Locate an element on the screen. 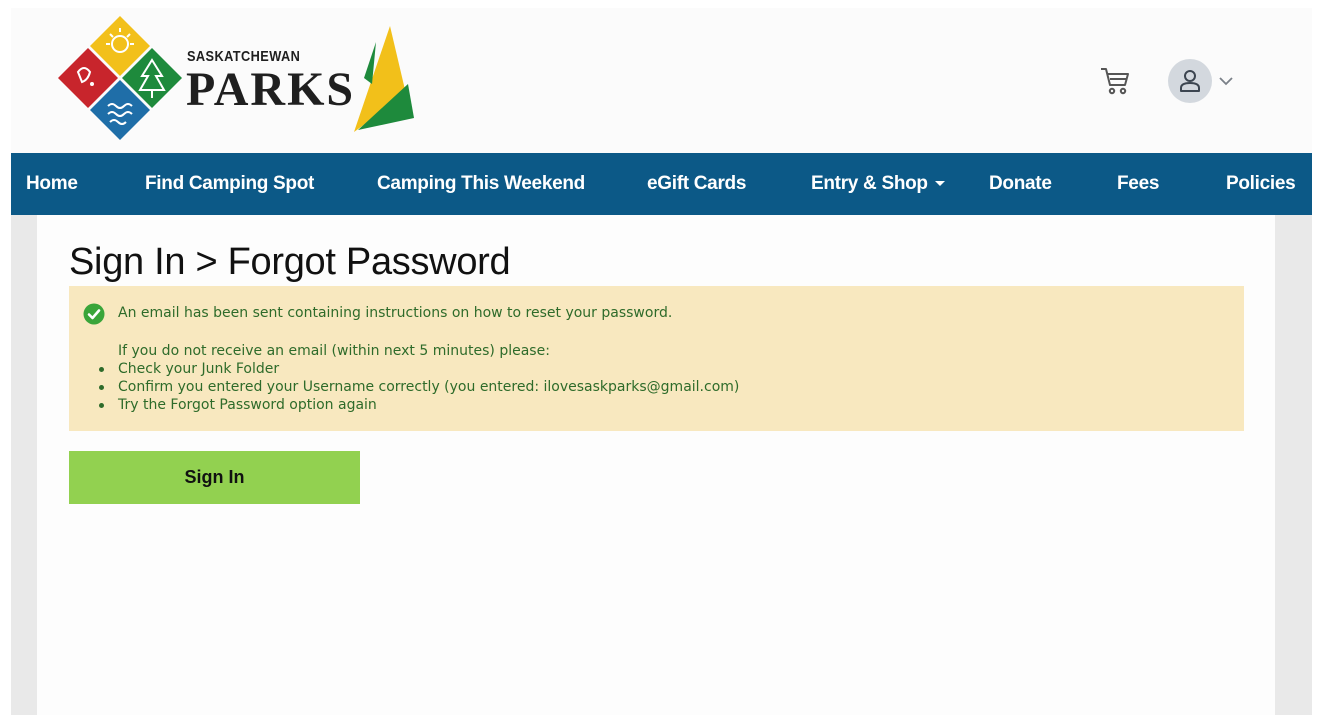  cart-button is located at coordinates (1115, 81).